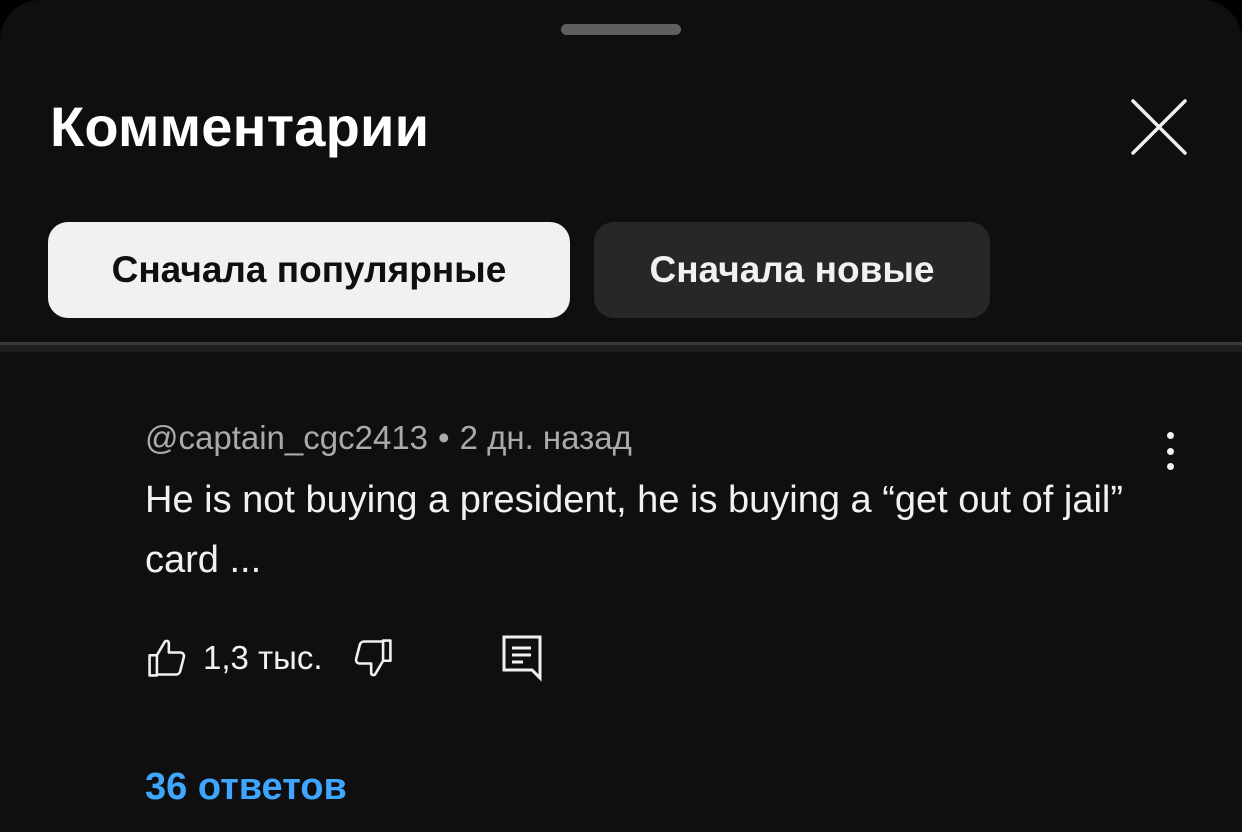  I want to click on sheet-title: Комментарии, so click(240, 126).